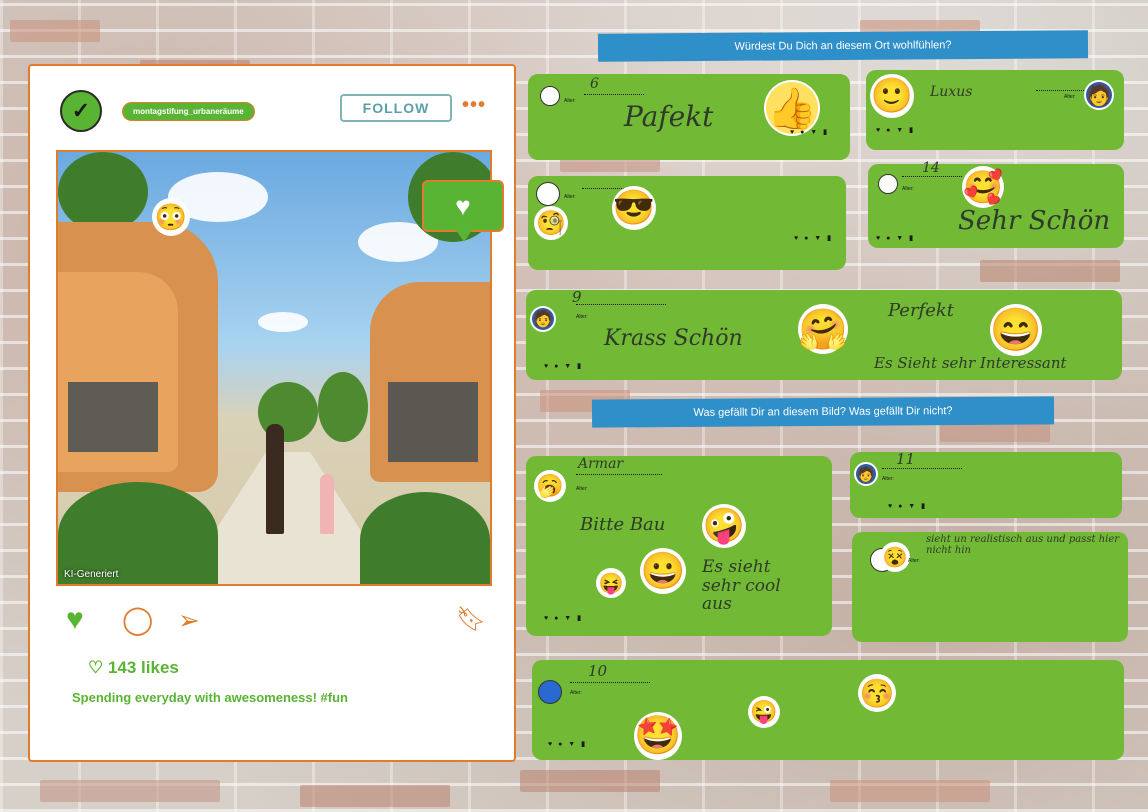 The width and height of the screenshot is (1148, 812). I want to click on sticker-hug: 🤗, so click(823, 329).